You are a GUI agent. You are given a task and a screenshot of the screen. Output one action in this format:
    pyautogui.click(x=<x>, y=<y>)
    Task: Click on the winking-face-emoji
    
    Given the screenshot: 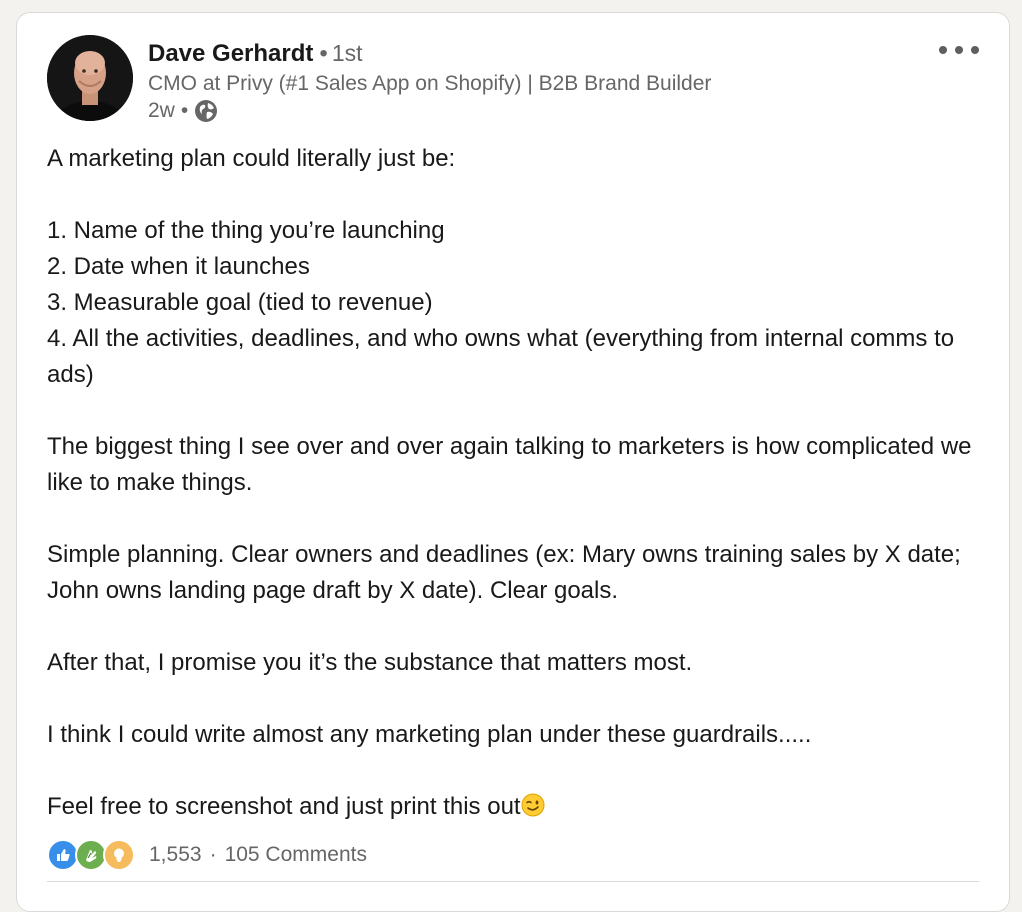 What is the action you would take?
    pyautogui.click(x=533, y=804)
    